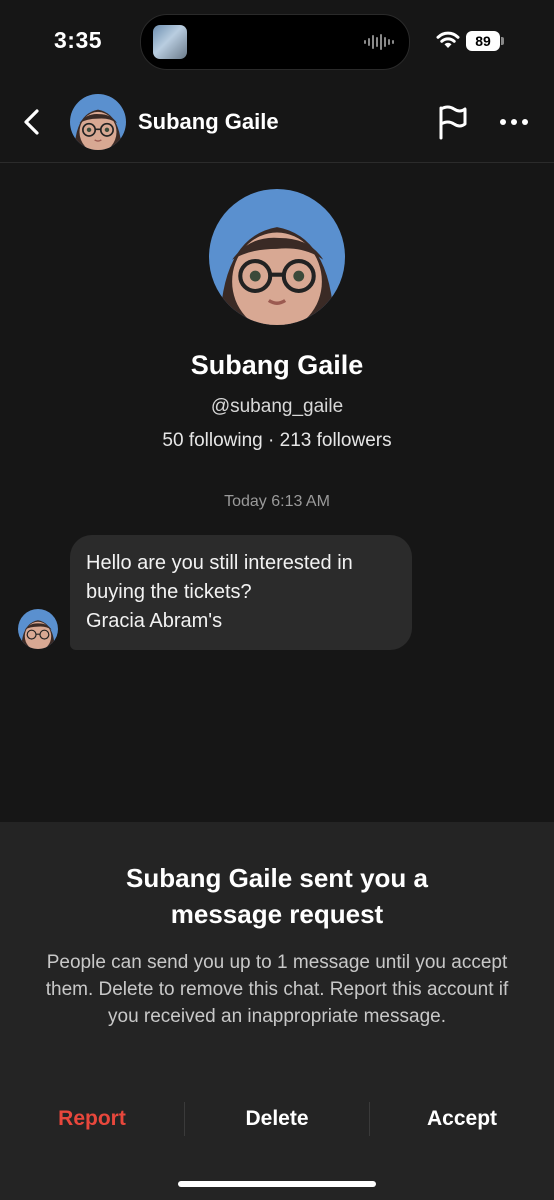  What do you see at coordinates (277, 501) in the screenshot?
I see `message-timestamp: Today 6:13 AM` at bounding box center [277, 501].